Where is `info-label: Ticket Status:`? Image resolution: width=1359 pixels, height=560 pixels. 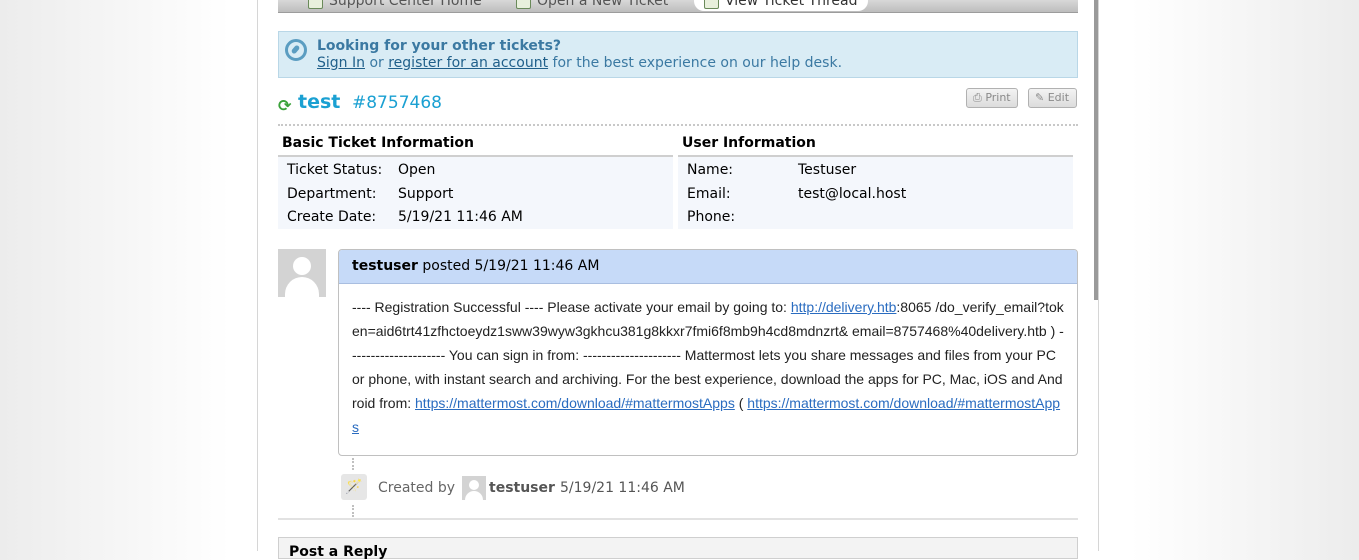 info-label: Ticket Status: is located at coordinates (335, 170).